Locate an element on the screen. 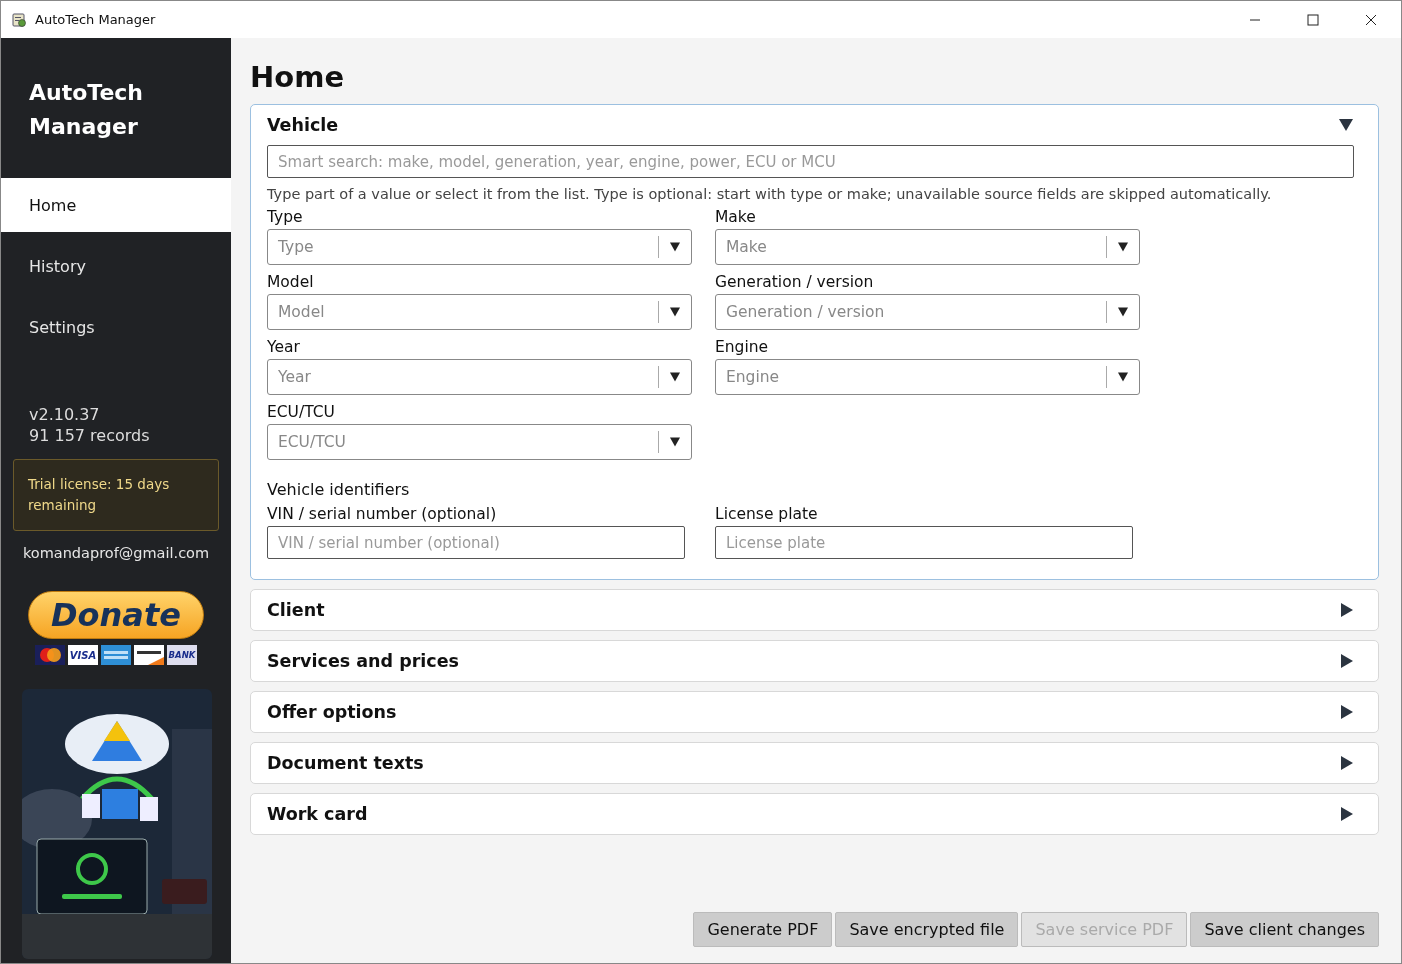  smart-search-field: Smart search: make, model, generation, year, engine, power, ECU or MCU is located at coordinates (810, 161).